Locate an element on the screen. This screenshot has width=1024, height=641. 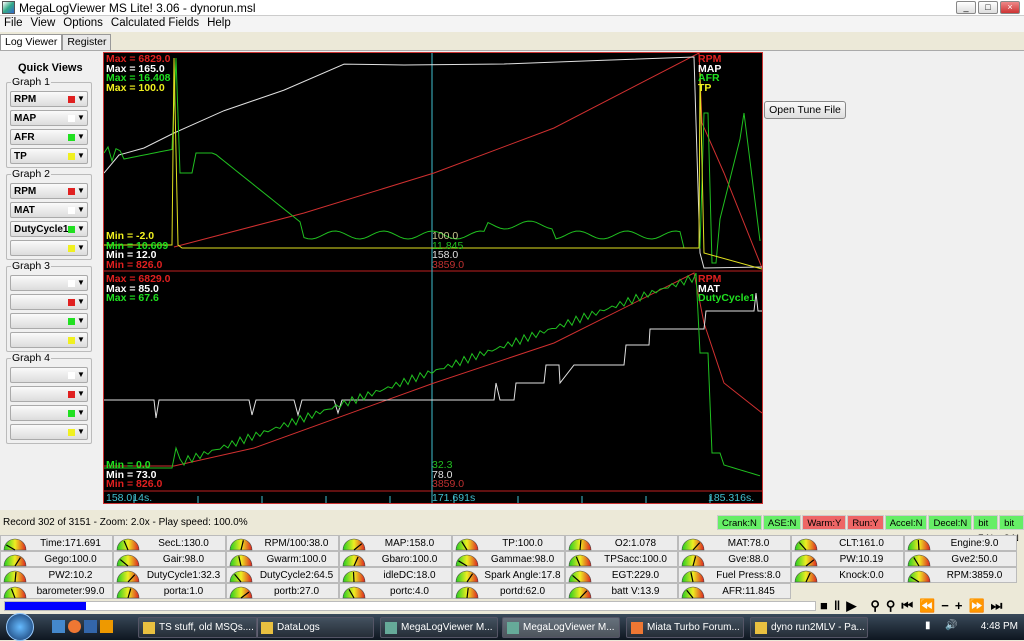
gauge: portd:62.0 is located at coordinates (508, 591).